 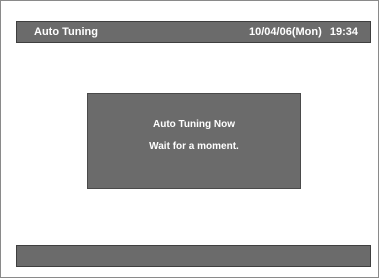 What do you see at coordinates (66, 32) in the screenshot?
I see `page-title: Auto Tuning` at bounding box center [66, 32].